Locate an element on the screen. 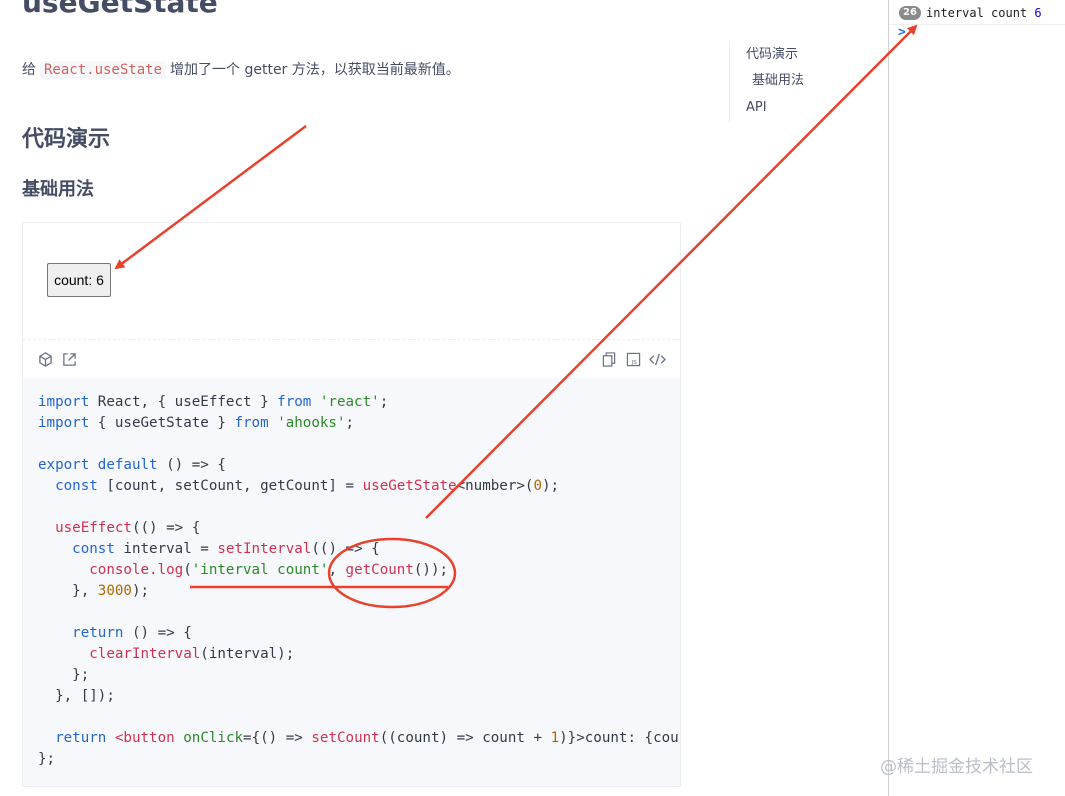 This screenshot has height=796, width=1065. intro-text-after: 增加了一个 getter 方法，以获取当前最新值。 is located at coordinates (315, 70).